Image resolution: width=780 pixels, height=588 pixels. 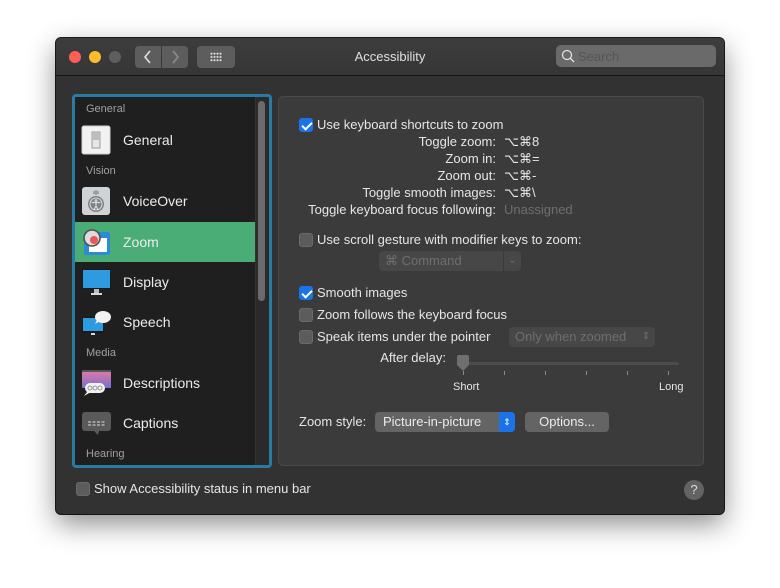 I want to click on keyboard-shortcuts-checkbox, so click(x=306, y=125).